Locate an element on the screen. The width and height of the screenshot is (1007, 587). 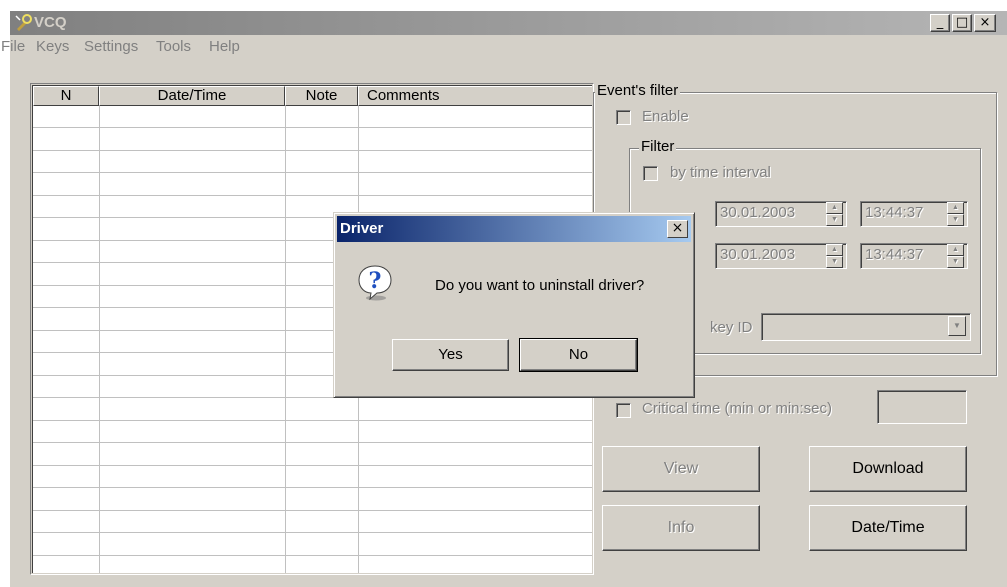
dialog-title-bar: Driver × is located at coordinates (514, 229).